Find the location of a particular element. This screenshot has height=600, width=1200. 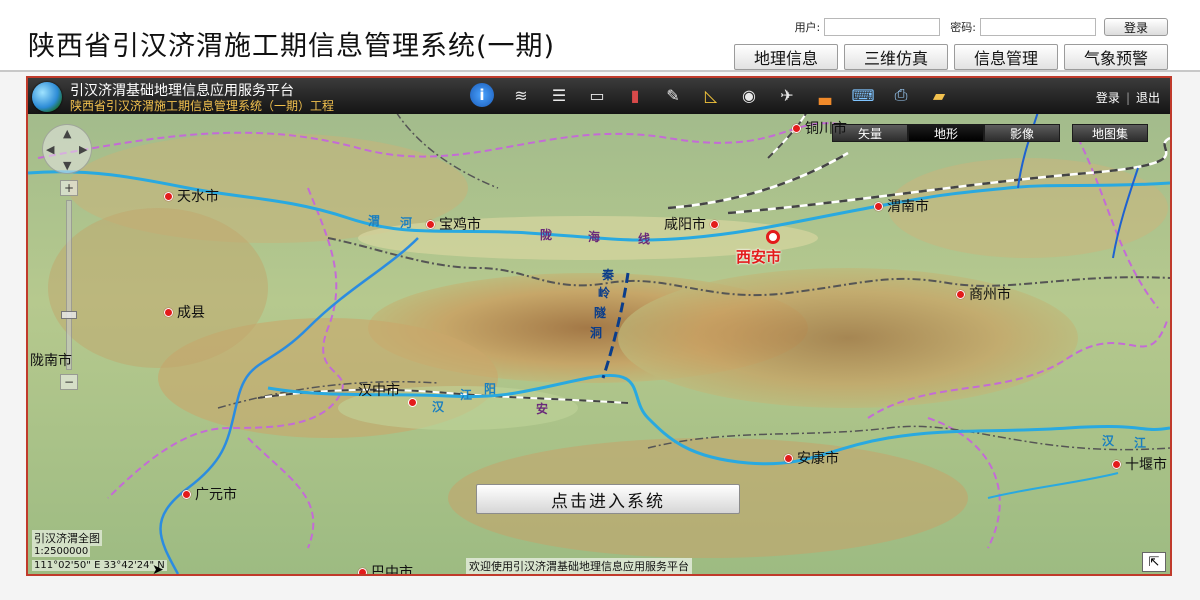

list-icon: ☰ is located at coordinates (559, 95).